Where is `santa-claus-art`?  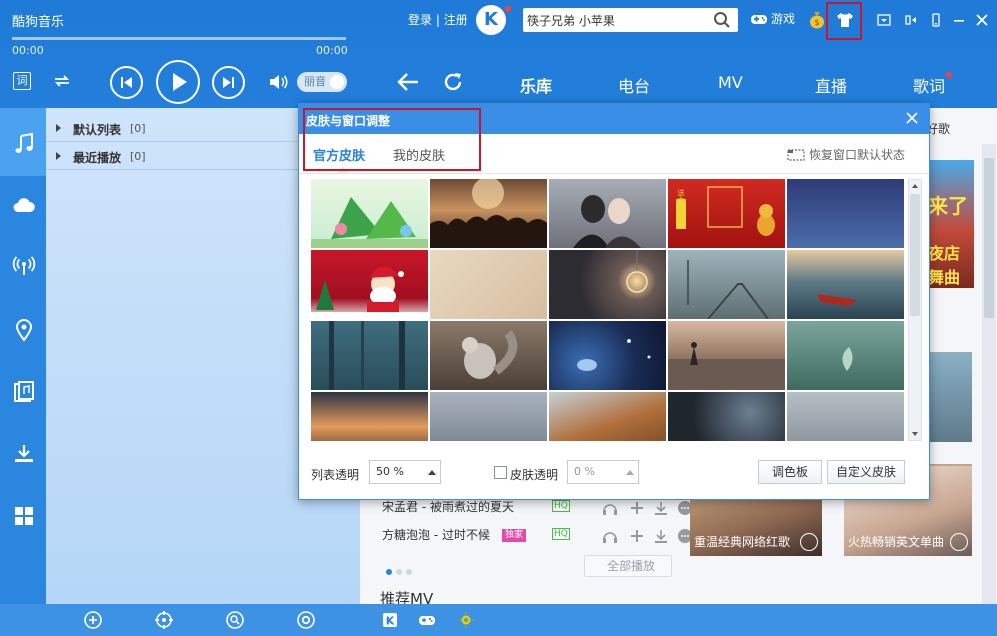
santa-claus-art is located at coordinates (369, 292).